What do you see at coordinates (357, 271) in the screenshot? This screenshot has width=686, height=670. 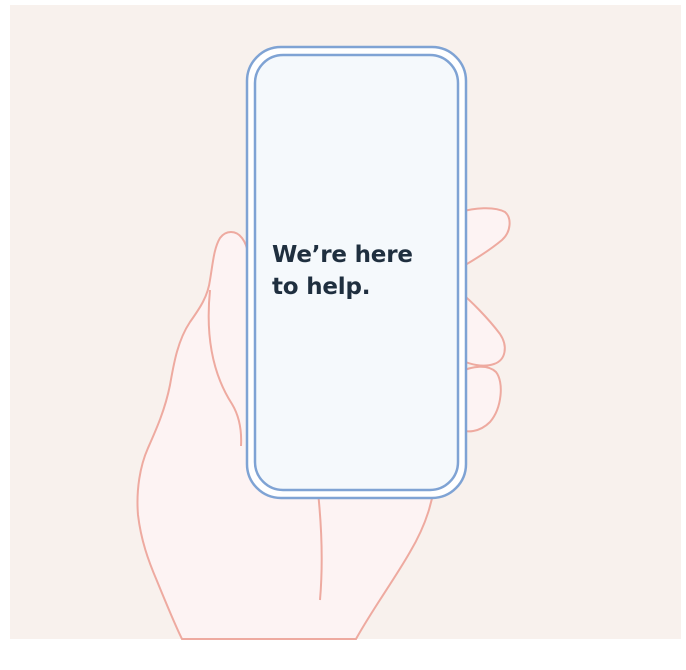 I see `phone-screen-message: We’re here to help.` at bounding box center [357, 271].